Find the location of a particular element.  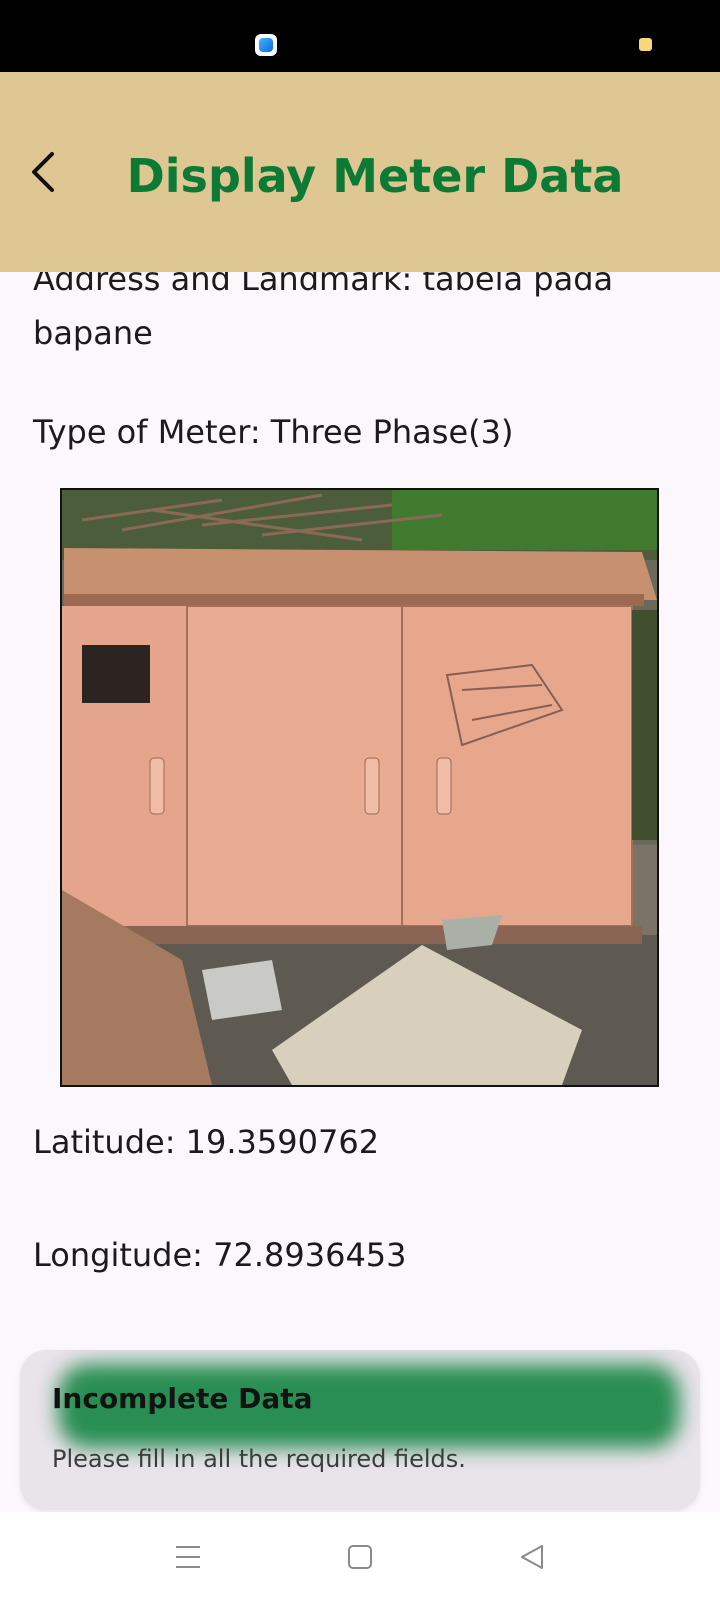

status-bar is located at coordinates (360, 36).